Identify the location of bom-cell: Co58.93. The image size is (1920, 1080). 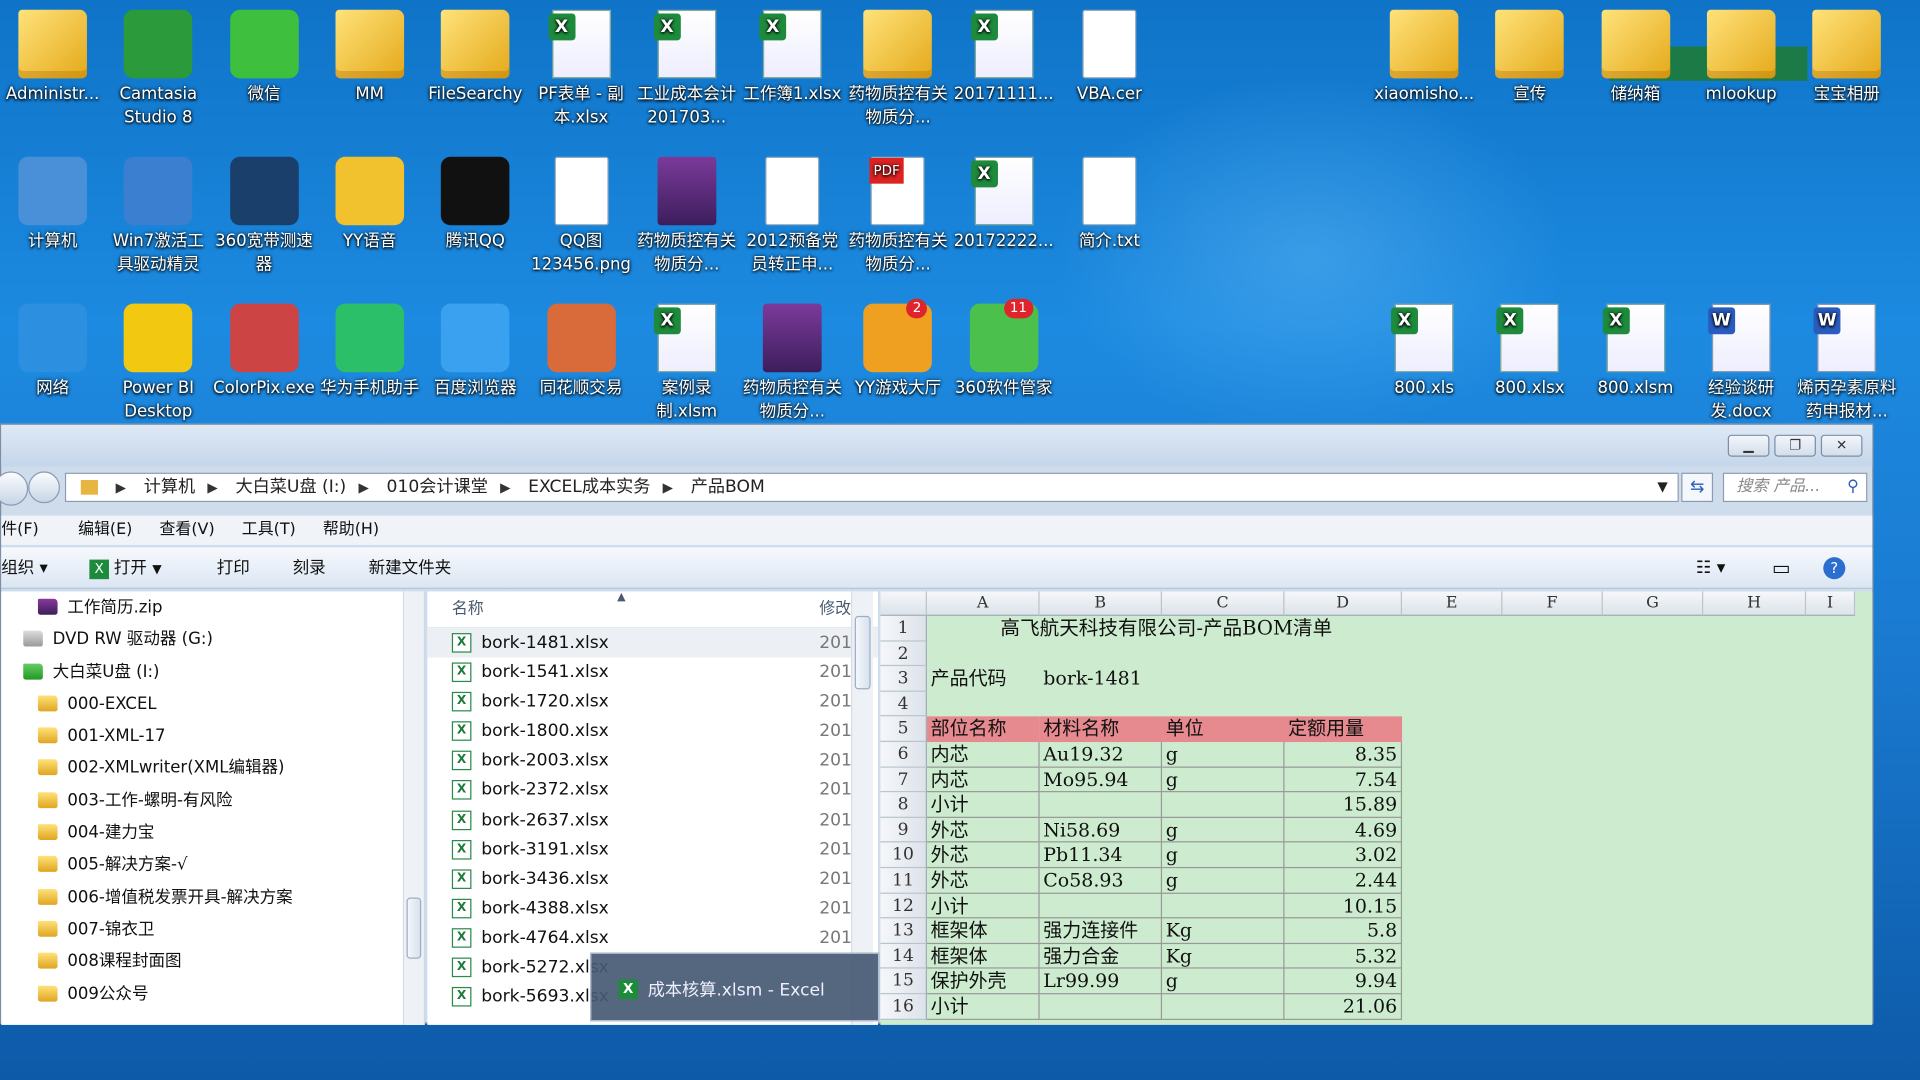
(1101, 881).